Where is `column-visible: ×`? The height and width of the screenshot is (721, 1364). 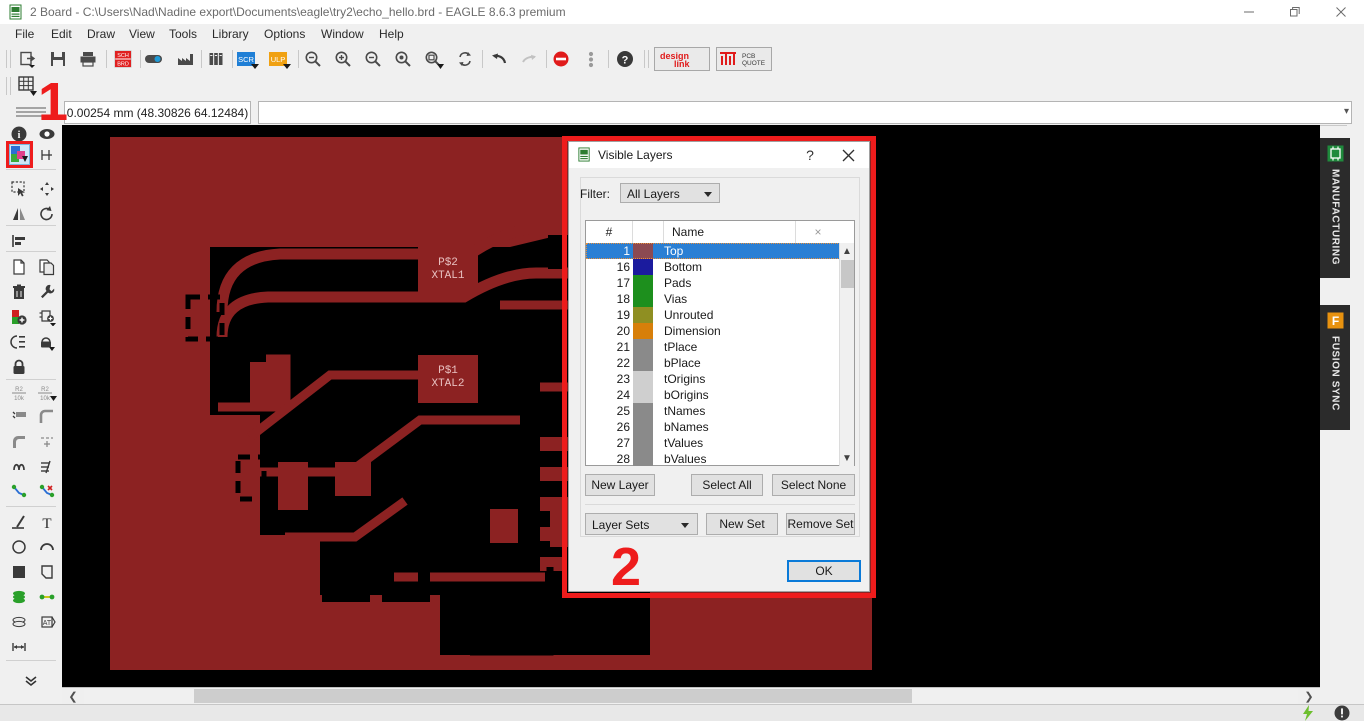
column-visible: × is located at coordinates (818, 232).